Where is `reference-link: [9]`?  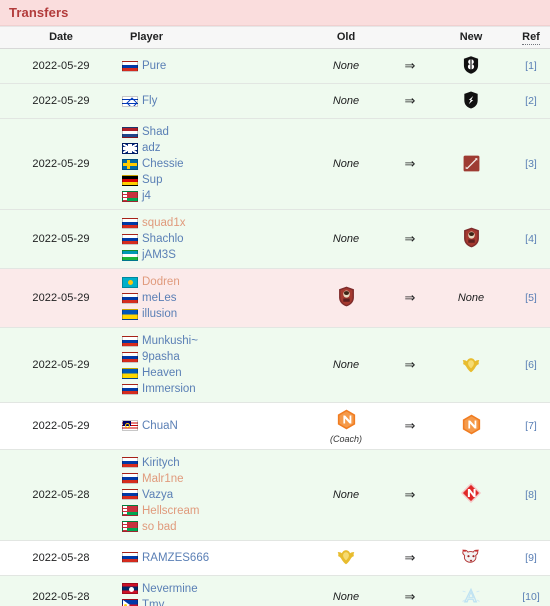 reference-link: [9] is located at coordinates (531, 558).